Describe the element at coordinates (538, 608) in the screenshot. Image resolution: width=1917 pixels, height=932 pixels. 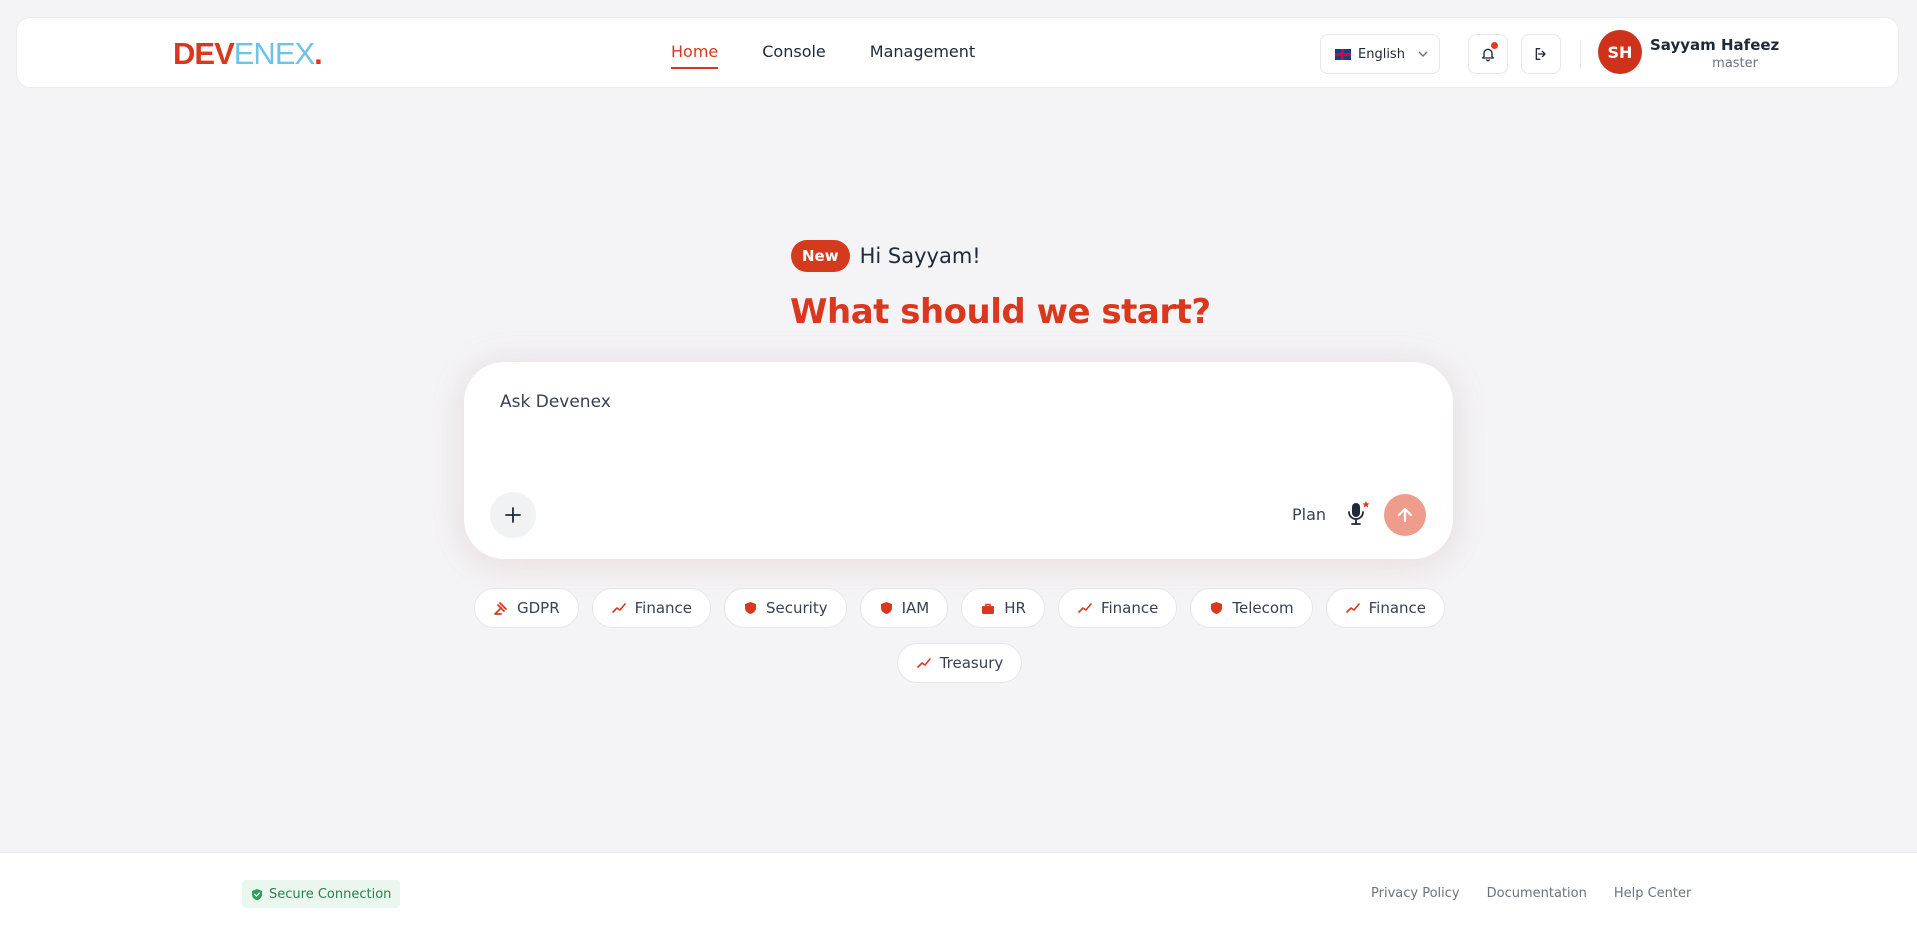
I see `chip-label: GDPR` at that location.